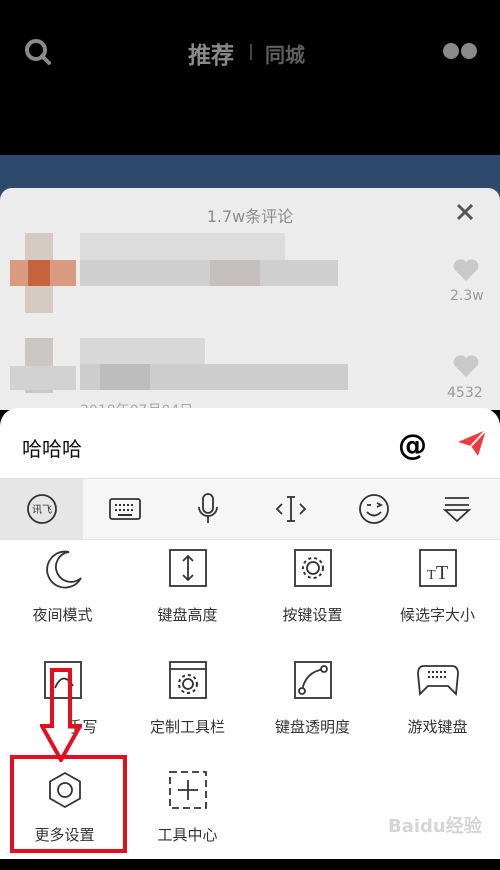  I want to click on keyboard-icon, so click(124, 509).